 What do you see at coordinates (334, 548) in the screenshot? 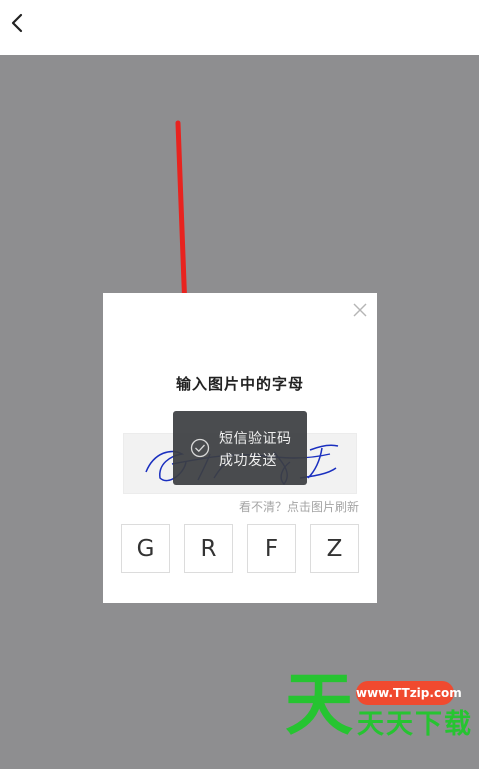
I see `code-cell-4: Z` at bounding box center [334, 548].